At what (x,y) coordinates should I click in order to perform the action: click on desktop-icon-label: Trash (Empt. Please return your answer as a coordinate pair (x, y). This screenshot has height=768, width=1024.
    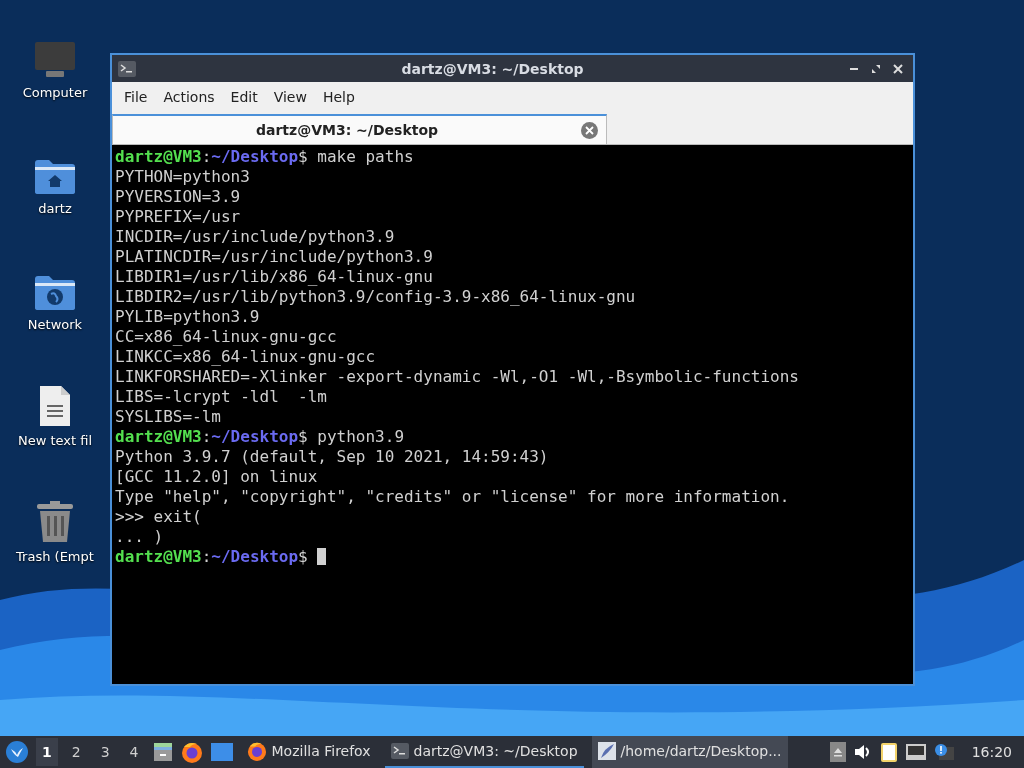
    Looking at the image, I should click on (55, 556).